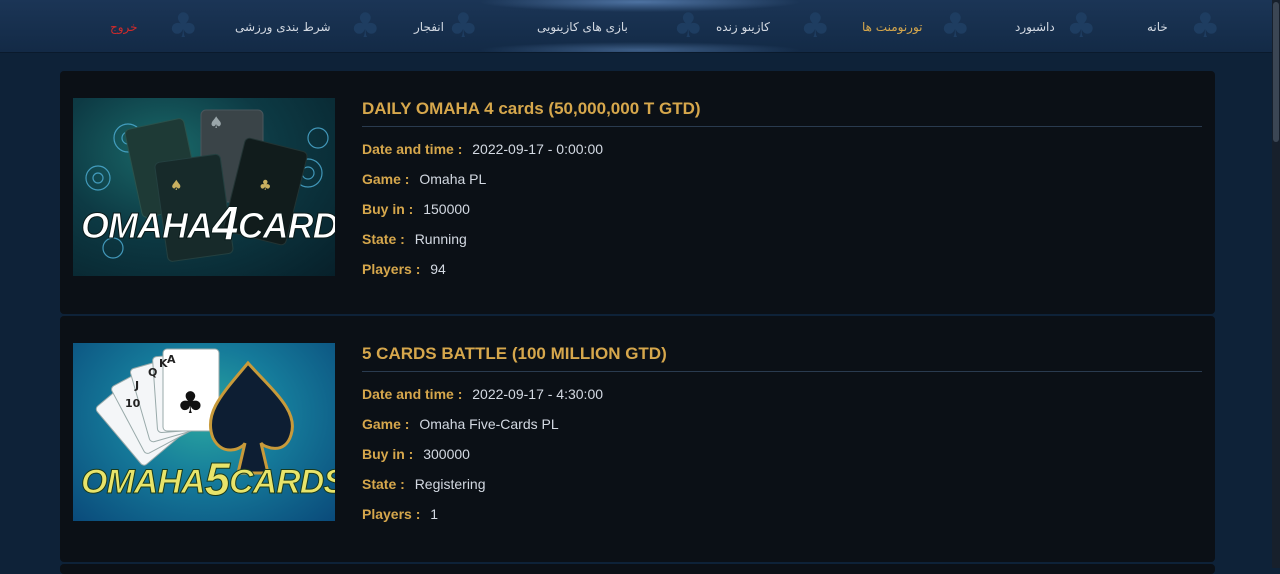  I want to click on scrollbar-thumb, so click(1276, 72).